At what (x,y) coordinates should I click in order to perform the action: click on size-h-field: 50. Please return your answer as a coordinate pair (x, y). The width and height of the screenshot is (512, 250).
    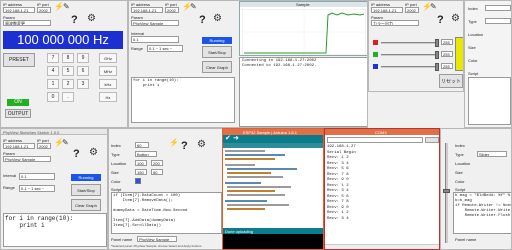
    Looking at the image, I should click on (157, 172).